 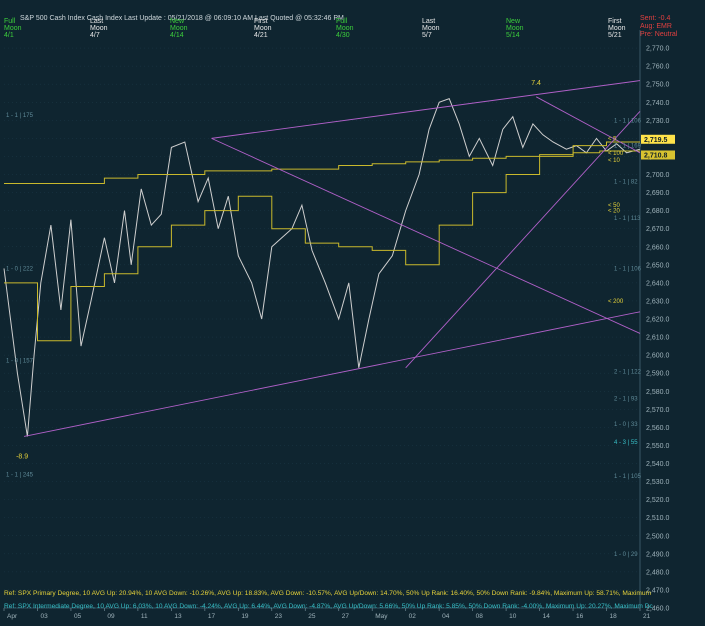 I want to click on x-tick-label: 13, so click(x=178, y=616).